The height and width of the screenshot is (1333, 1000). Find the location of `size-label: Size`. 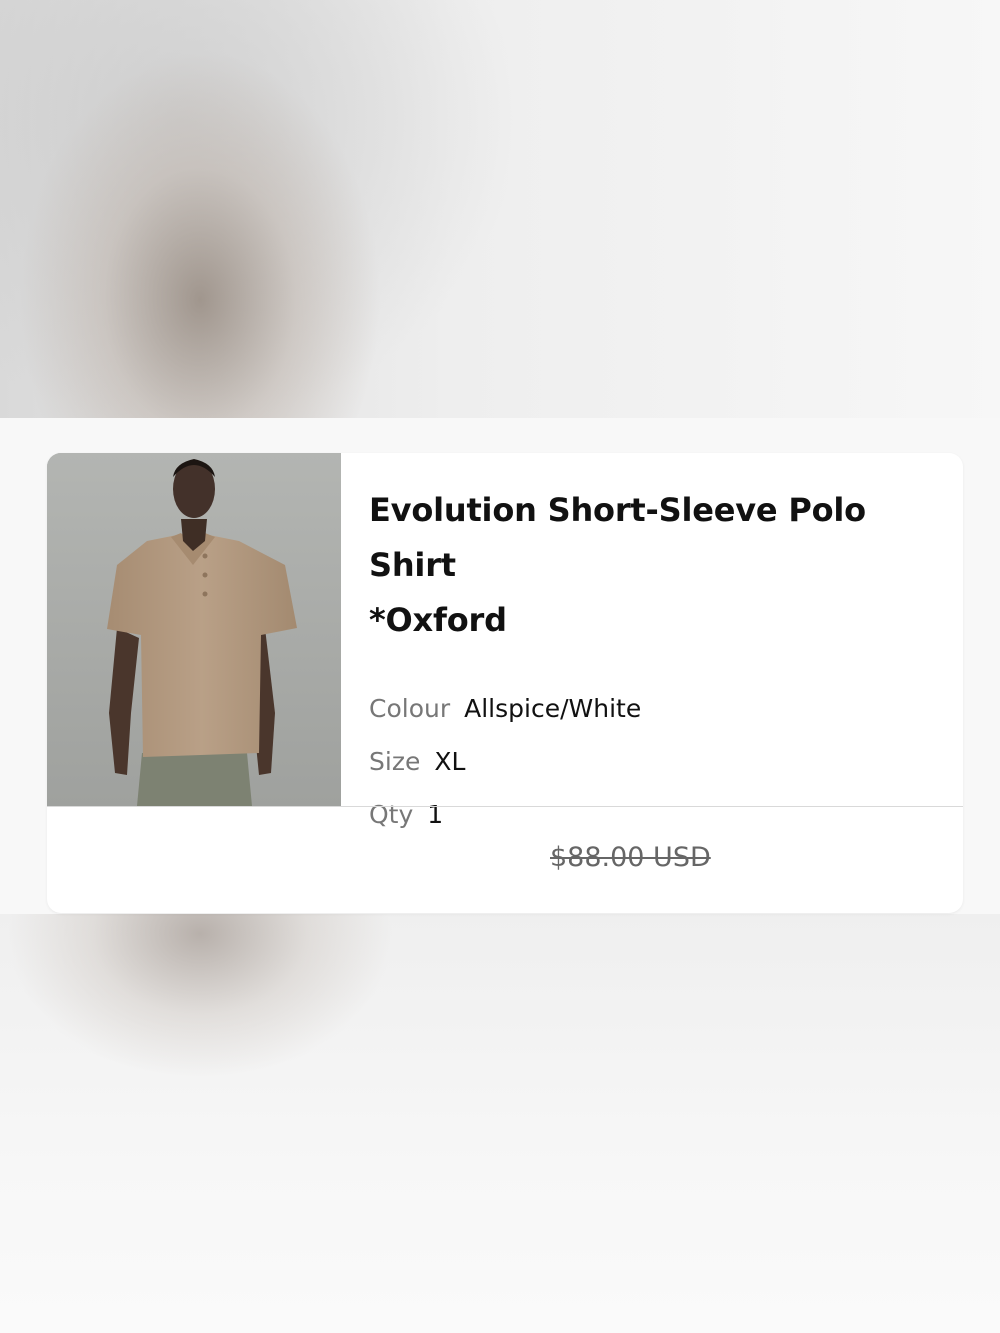

size-label: Size is located at coordinates (395, 761).